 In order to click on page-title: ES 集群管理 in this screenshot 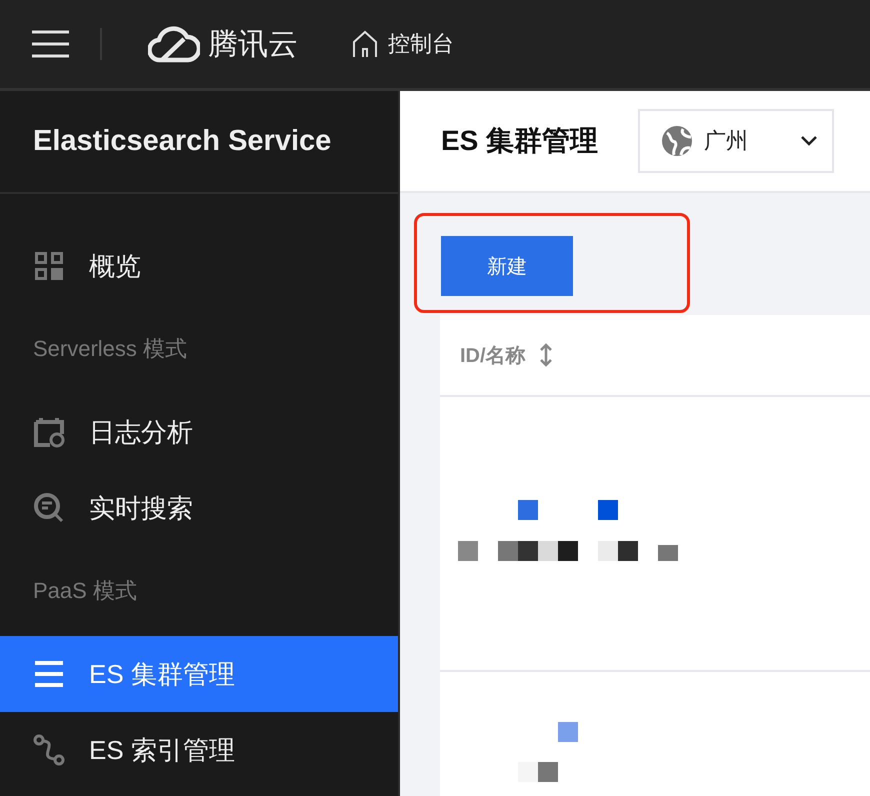, I will do `click(519, 141)`.